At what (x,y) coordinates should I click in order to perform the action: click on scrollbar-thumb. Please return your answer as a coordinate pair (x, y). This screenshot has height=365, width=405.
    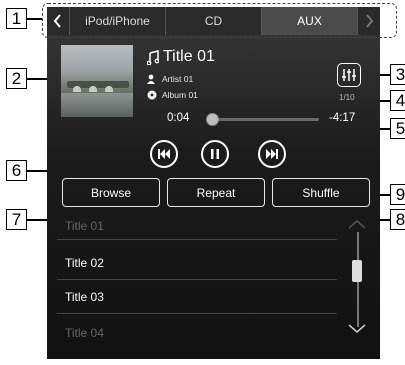
    Looking at the image, I should click on (357, 271).